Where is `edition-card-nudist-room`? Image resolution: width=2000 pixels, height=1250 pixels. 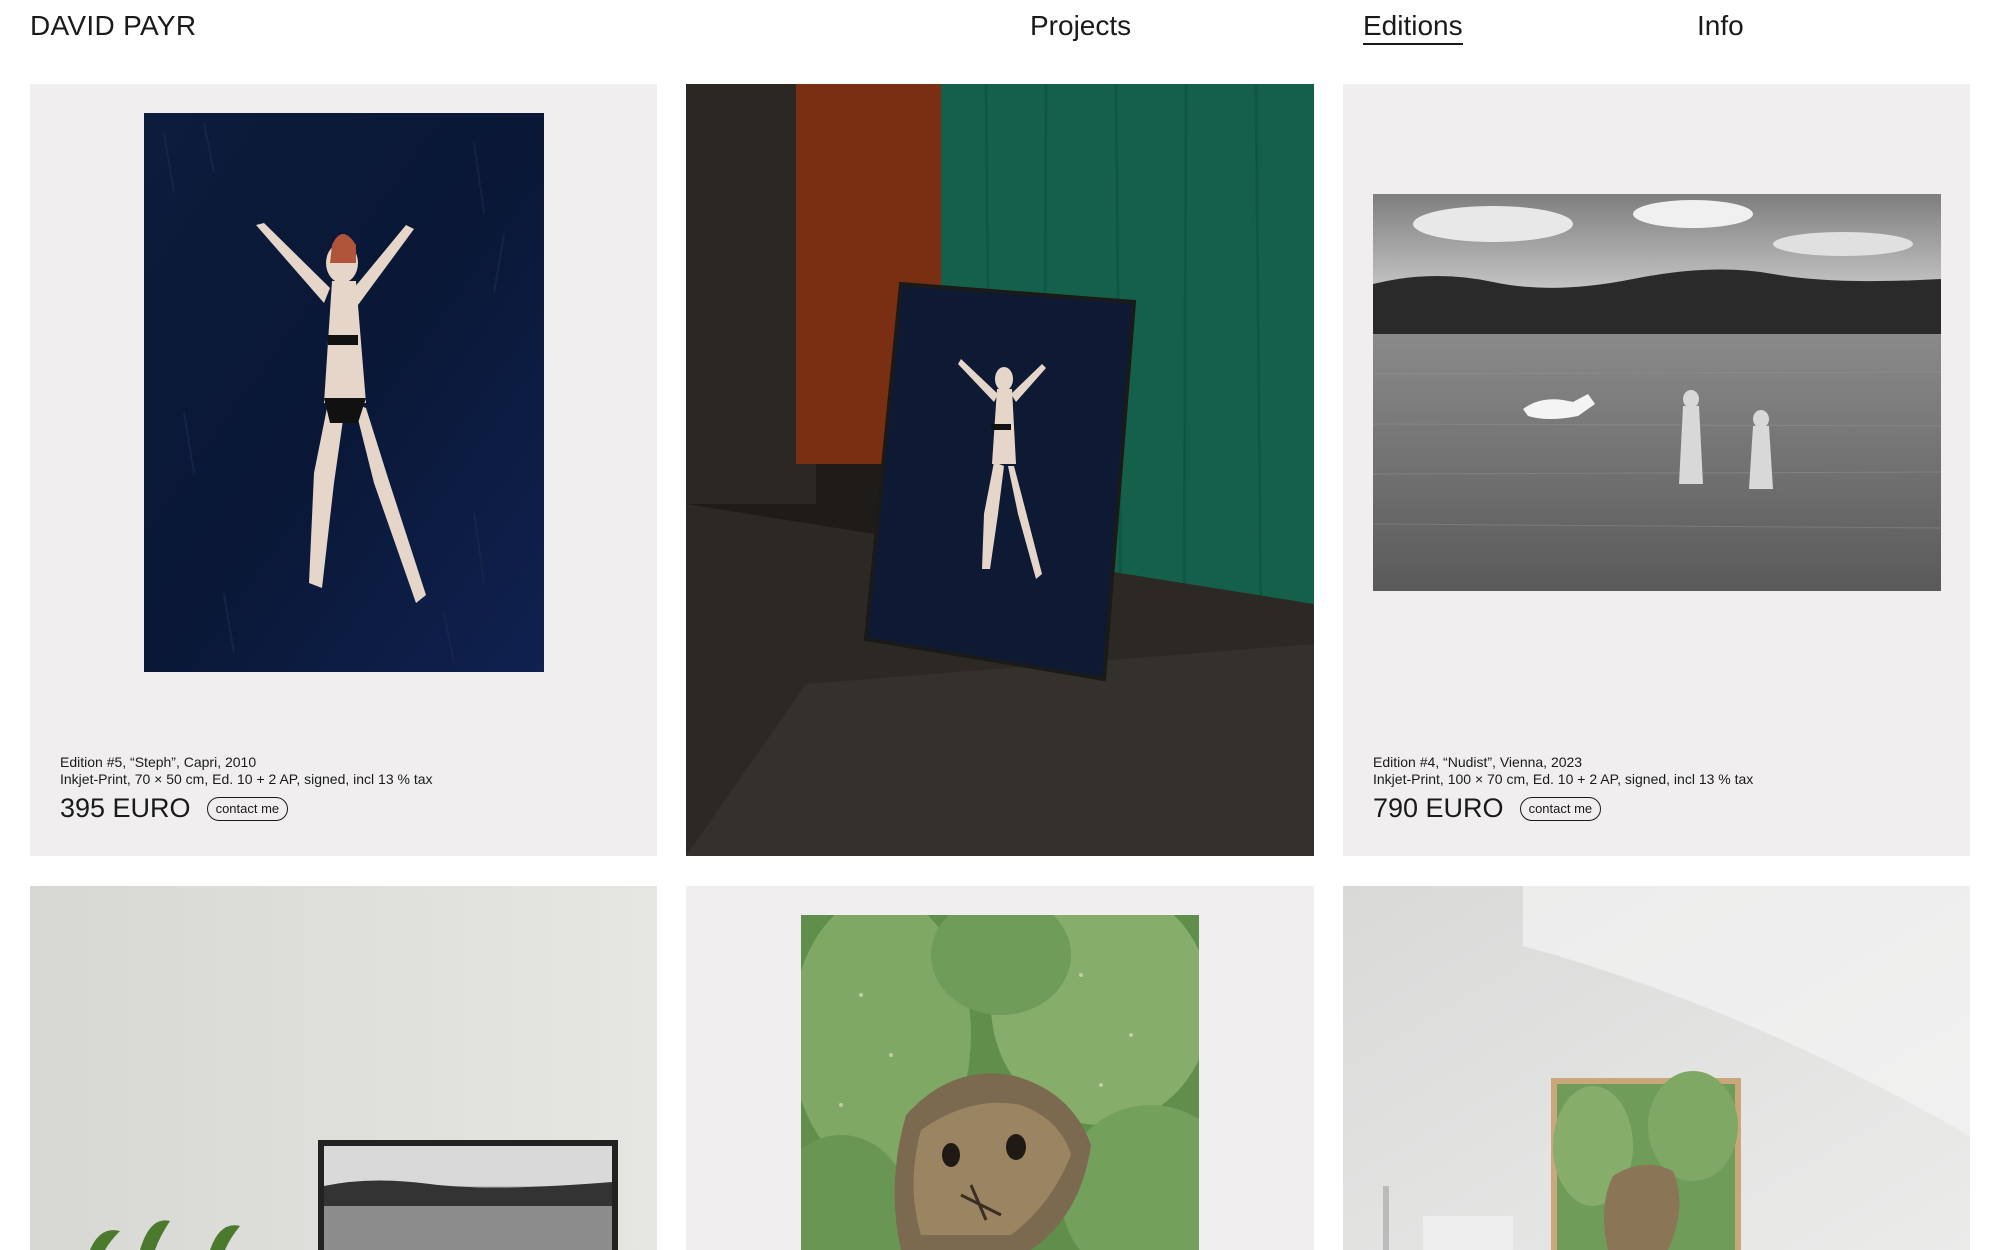
edition-card-nudist-room is located at coordinates (343, 1068).